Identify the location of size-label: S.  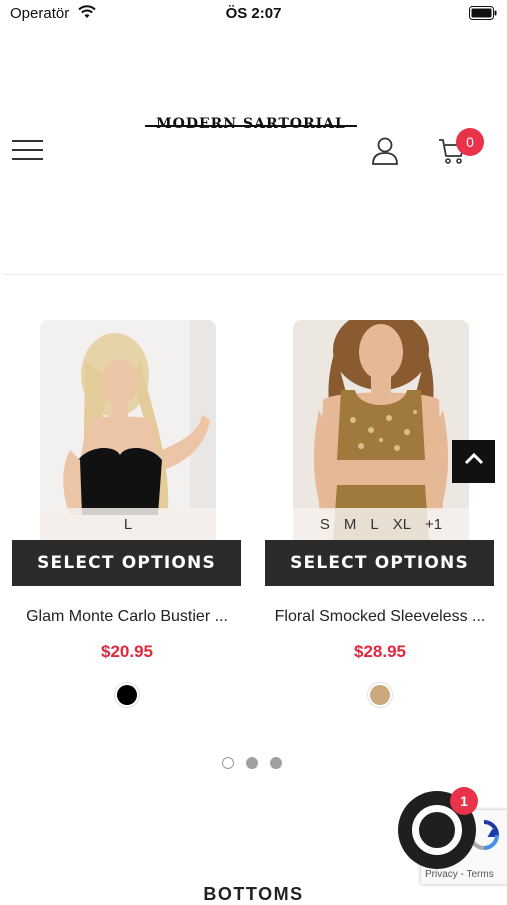
(325, 524).